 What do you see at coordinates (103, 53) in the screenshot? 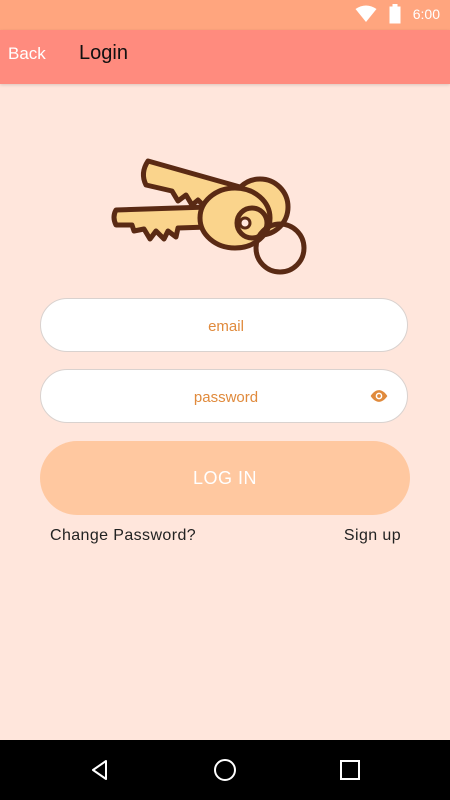
I see `page-title: Login` at bounding box center [103, 53].